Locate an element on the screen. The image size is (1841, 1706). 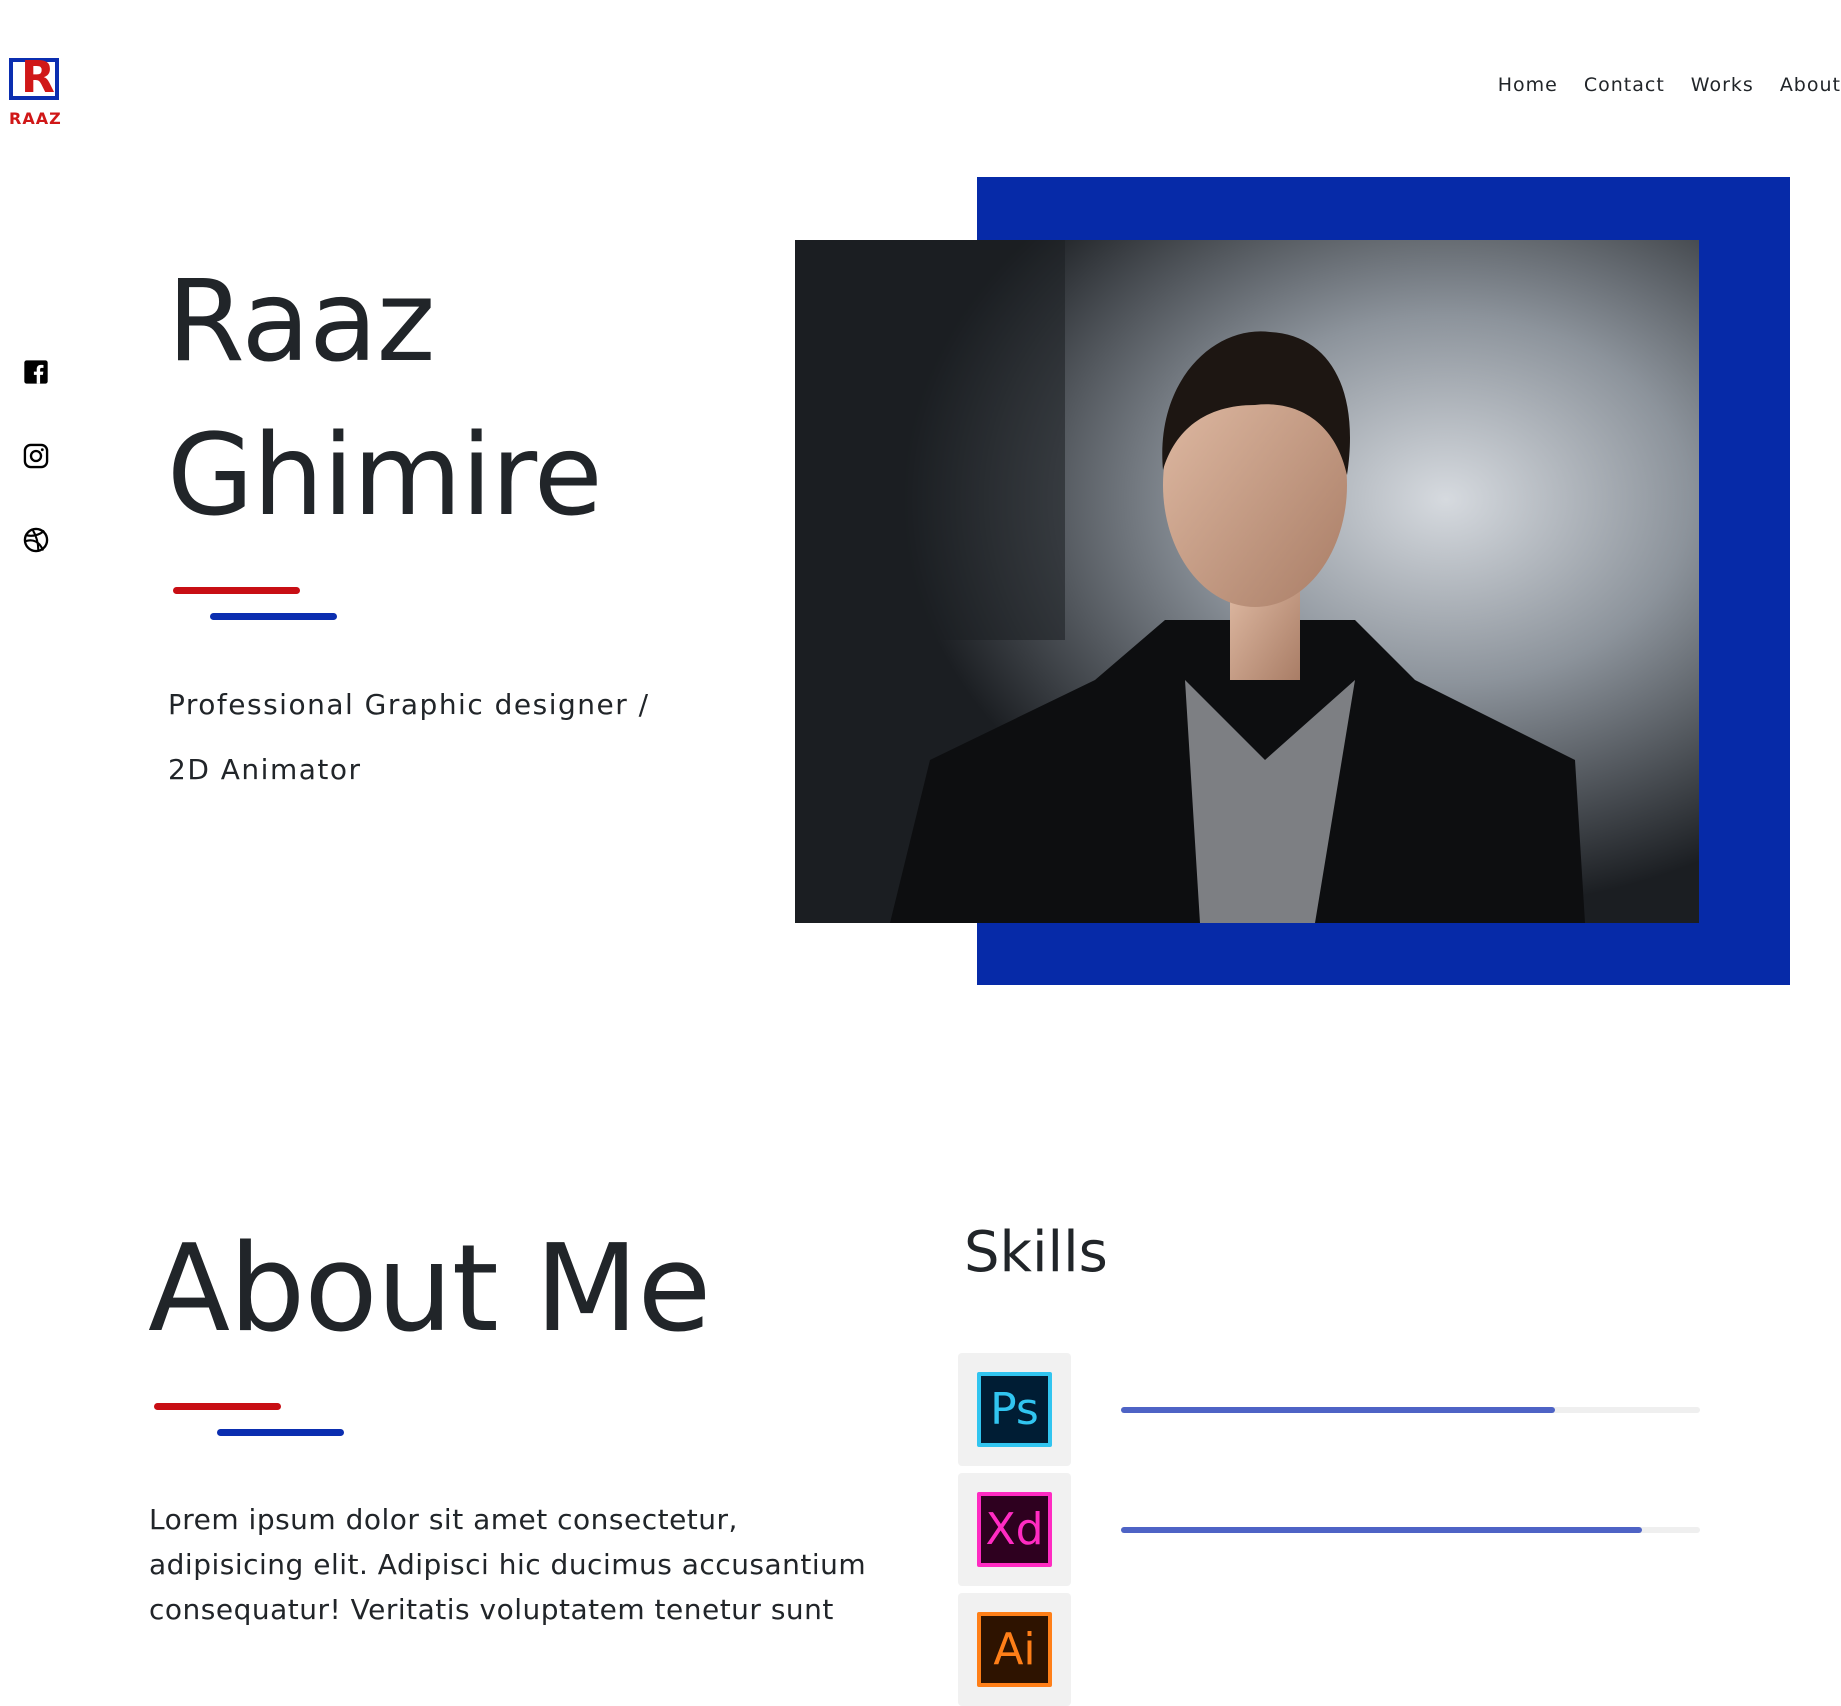
illustrator-icon: Ai is located at coordinates (1014, 1649).